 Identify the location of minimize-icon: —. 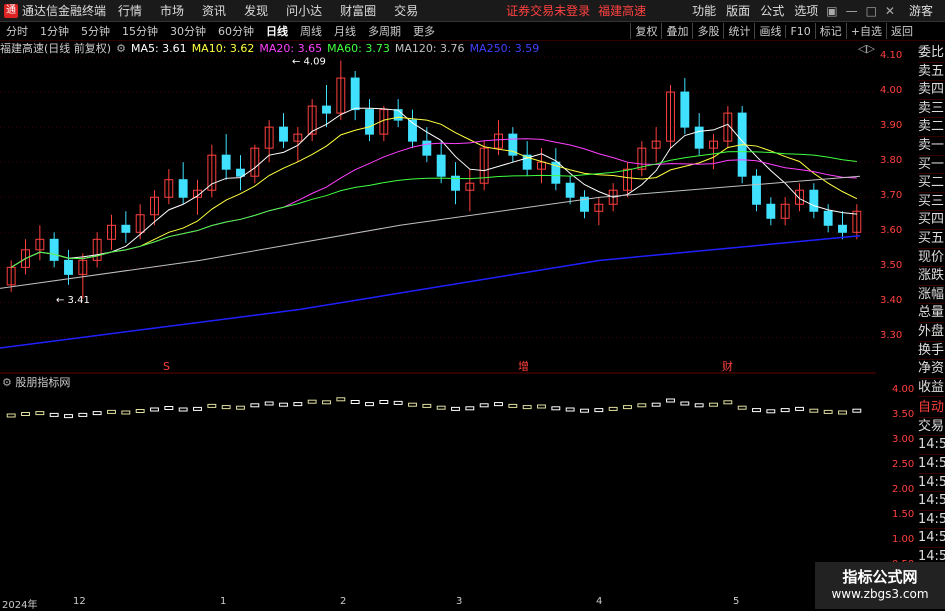
(852, 11).